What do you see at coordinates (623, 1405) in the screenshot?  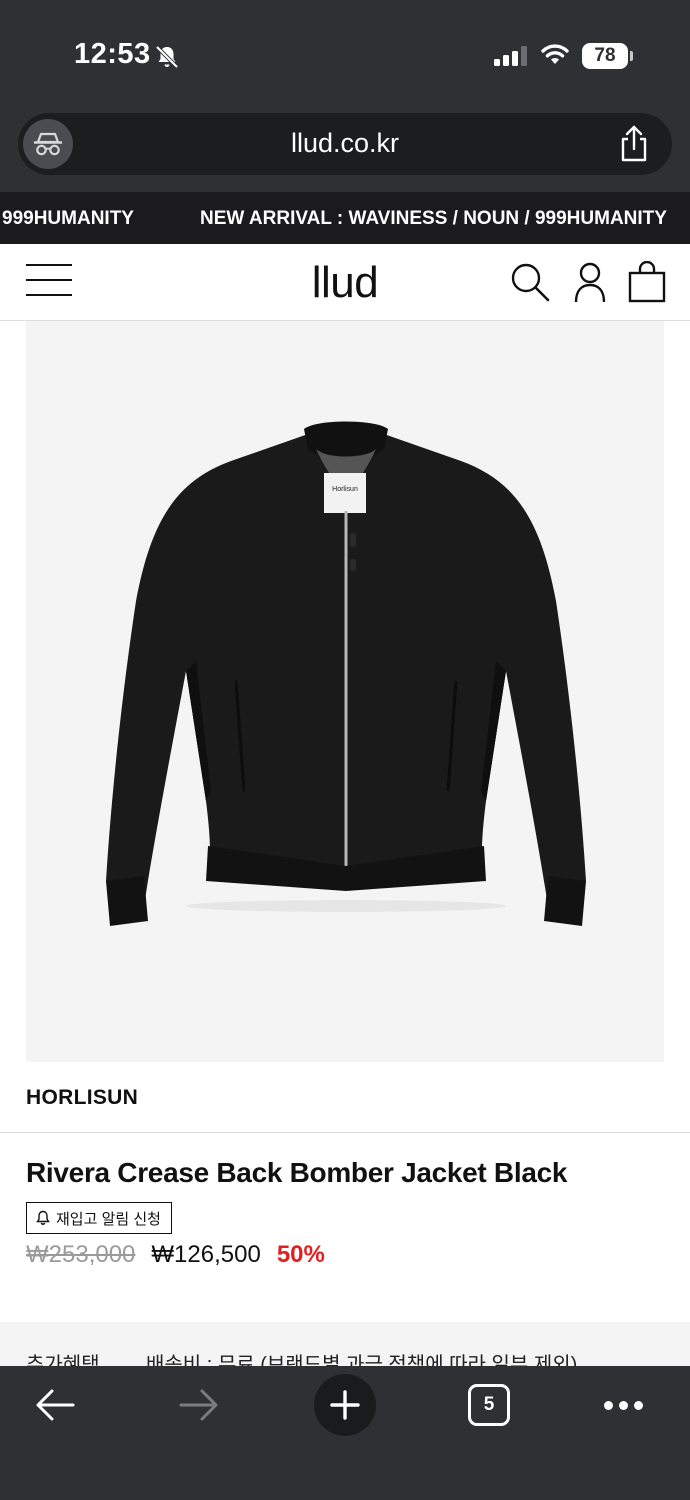 I see `more-icon` at bounding box center [623, 1405].